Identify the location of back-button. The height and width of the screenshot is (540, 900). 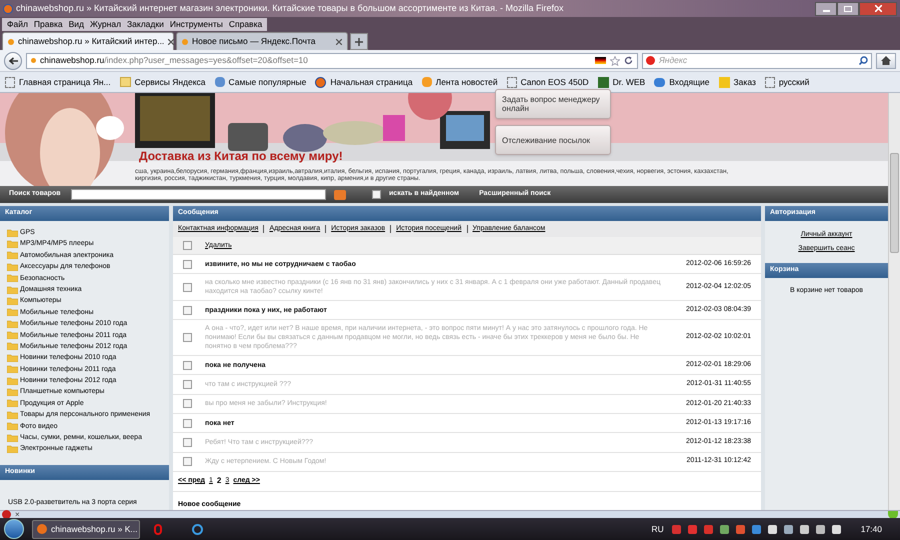
(13, 61).